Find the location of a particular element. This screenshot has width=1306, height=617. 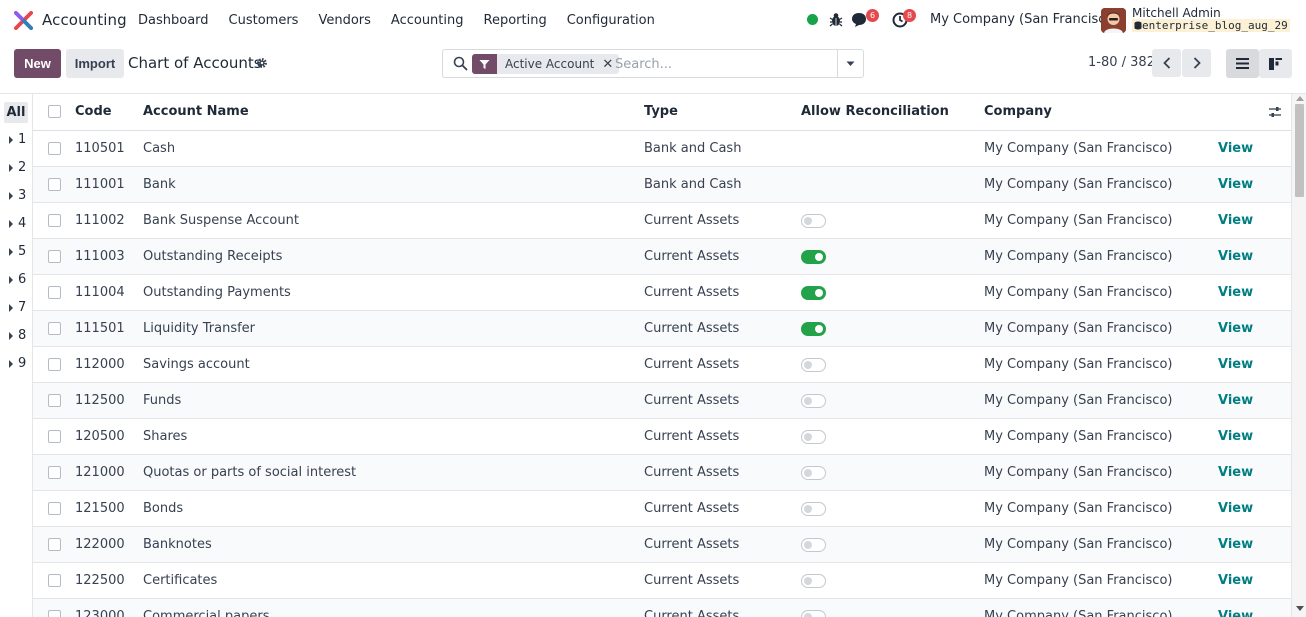

pager-previous-button is located at coordinates (1166, 63).